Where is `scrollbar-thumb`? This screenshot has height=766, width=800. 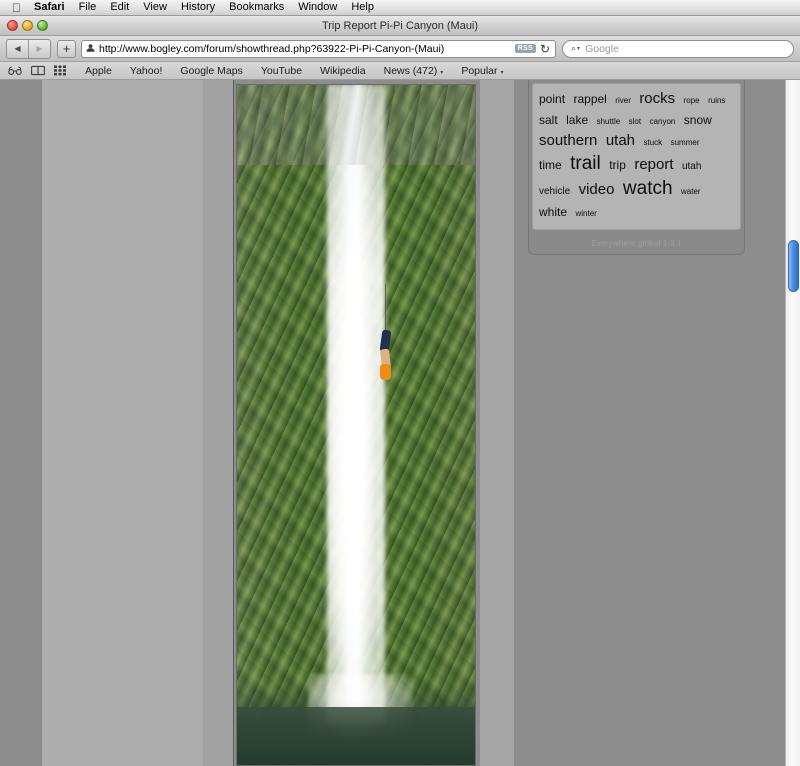
scrollbar-thumb is located at coordinates (793, 266).